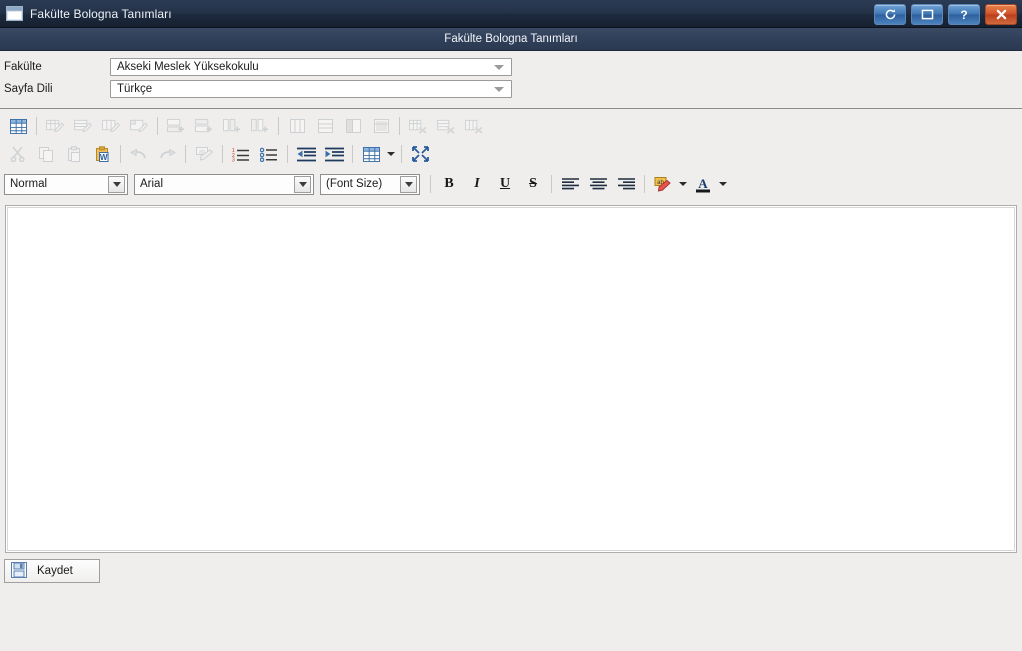  I want to click on align-left-button, so click(570, 184).